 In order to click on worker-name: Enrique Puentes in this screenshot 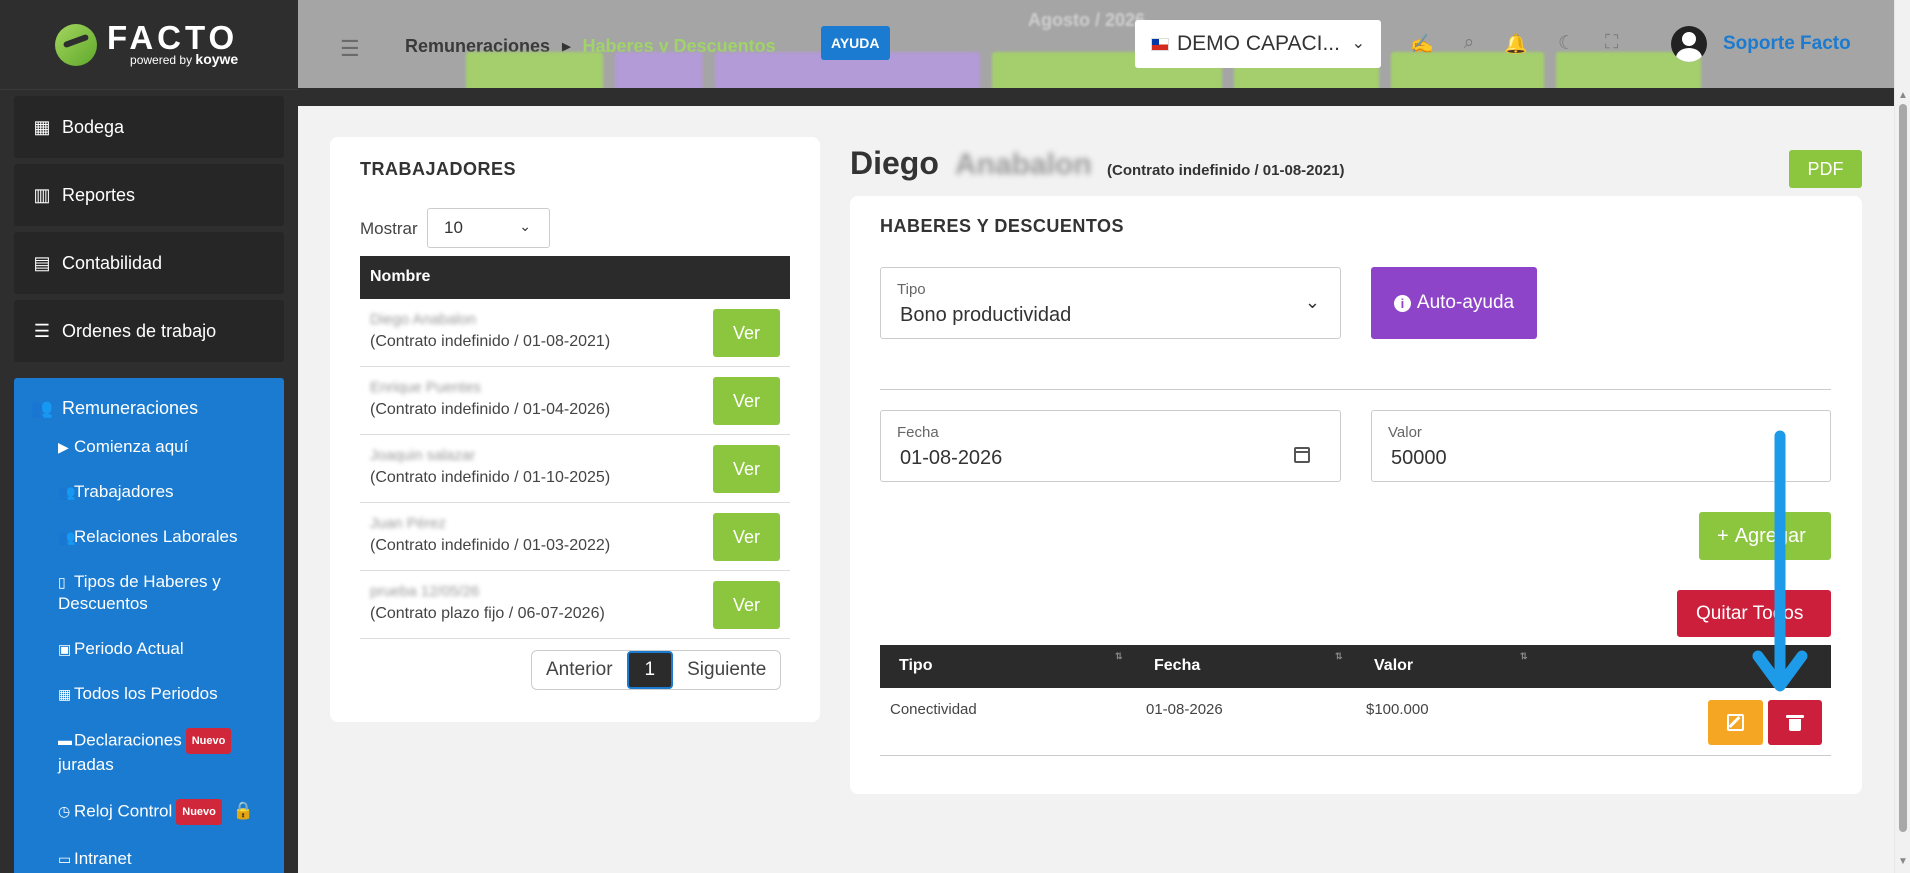, I will do `click(425, 387)`.